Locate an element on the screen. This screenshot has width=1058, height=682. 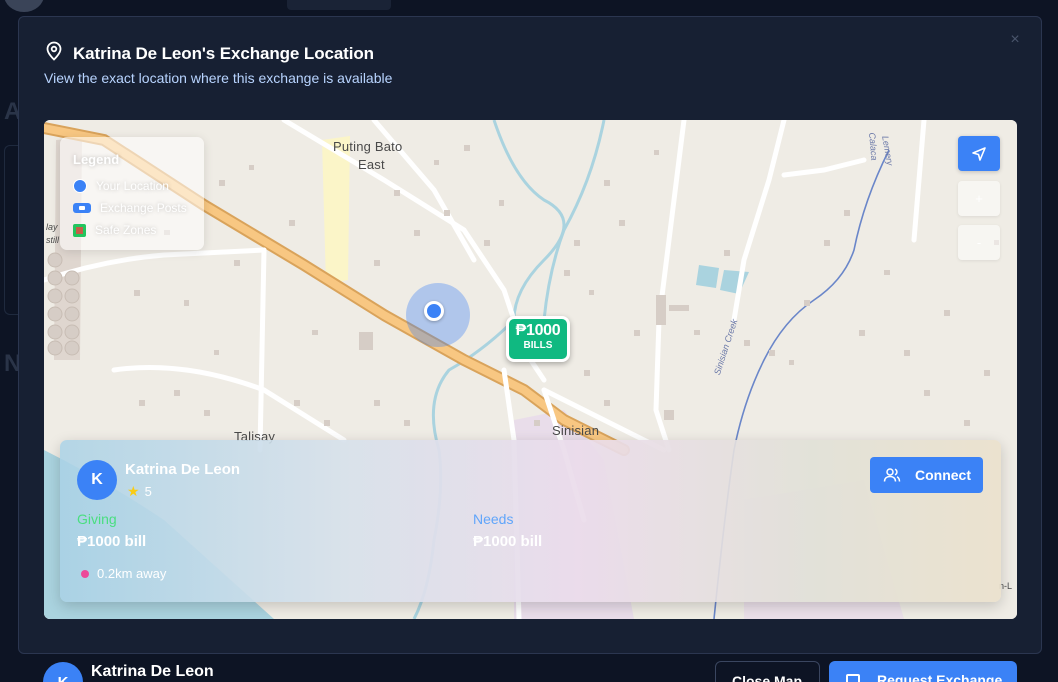
legend-title: Legend is located at coordinates (96, 159).